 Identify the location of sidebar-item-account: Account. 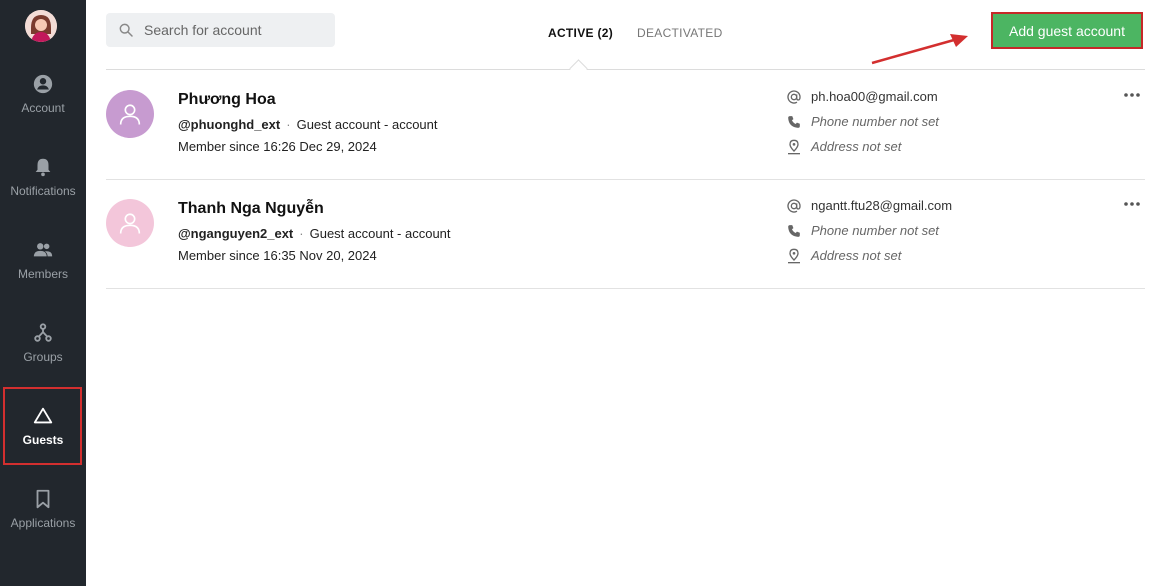
(43, 93).